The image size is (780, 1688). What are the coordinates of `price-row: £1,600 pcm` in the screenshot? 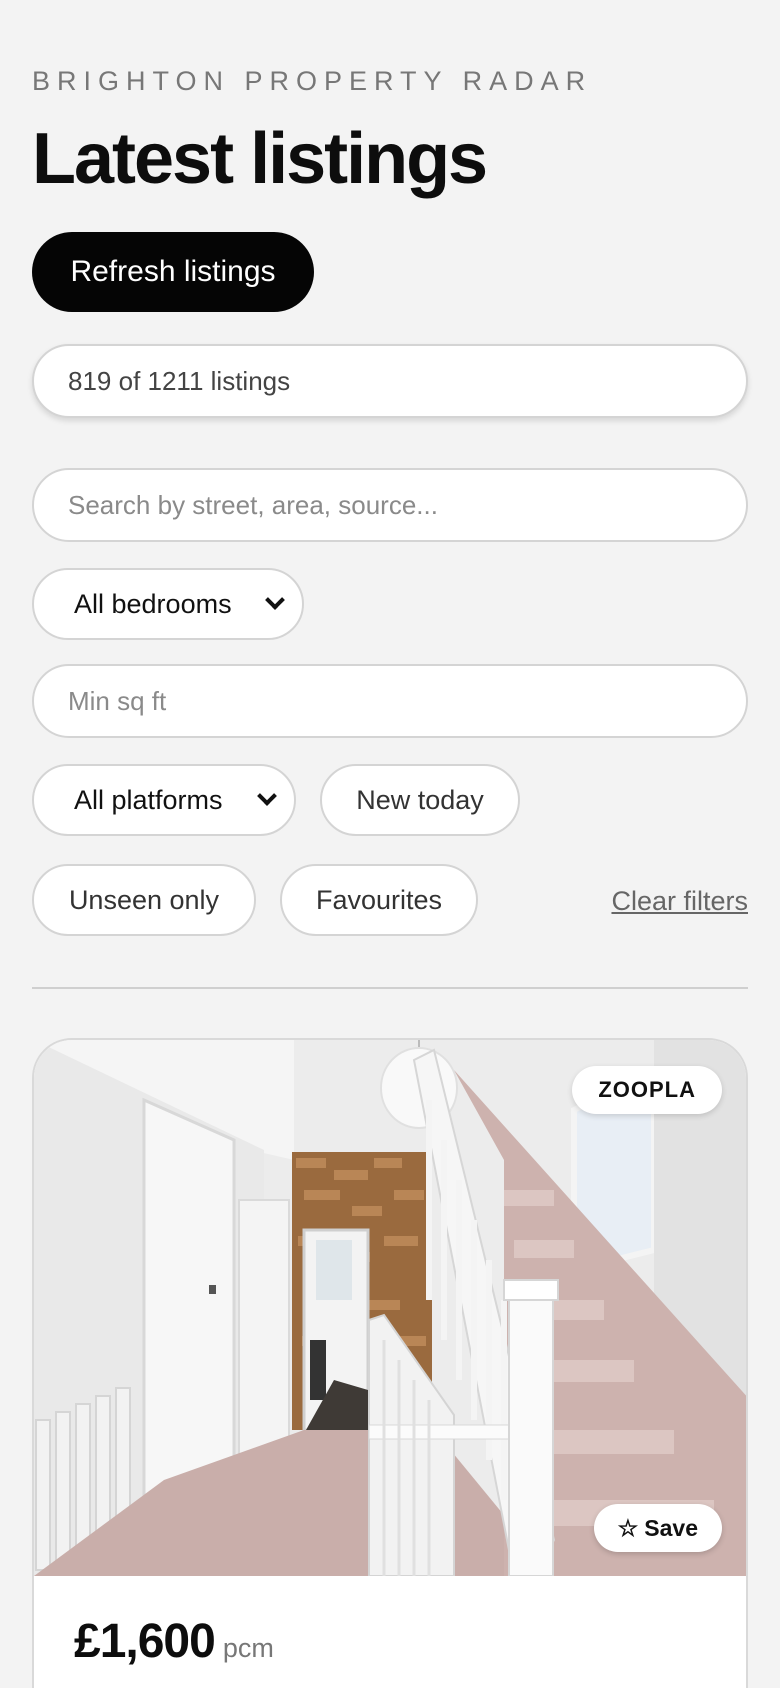 It's located at (174, 1641).